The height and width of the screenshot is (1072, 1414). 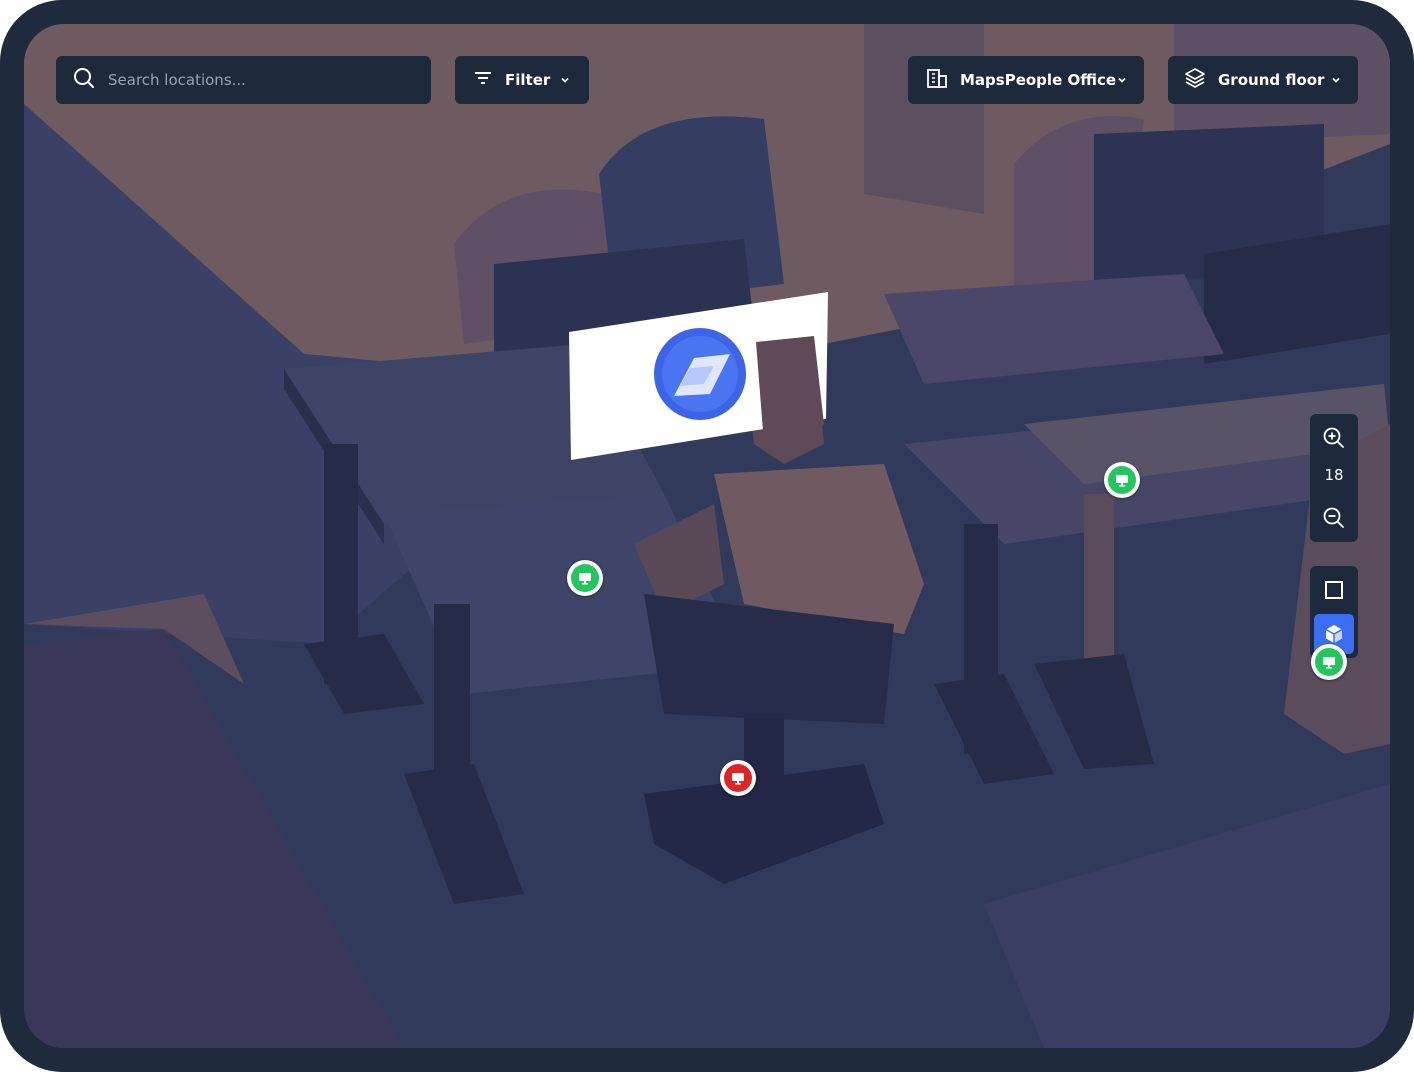 What do you see at coordinates (84, 80) in the screenshot?
I see `search-icon` at bounding box center [84, 80].